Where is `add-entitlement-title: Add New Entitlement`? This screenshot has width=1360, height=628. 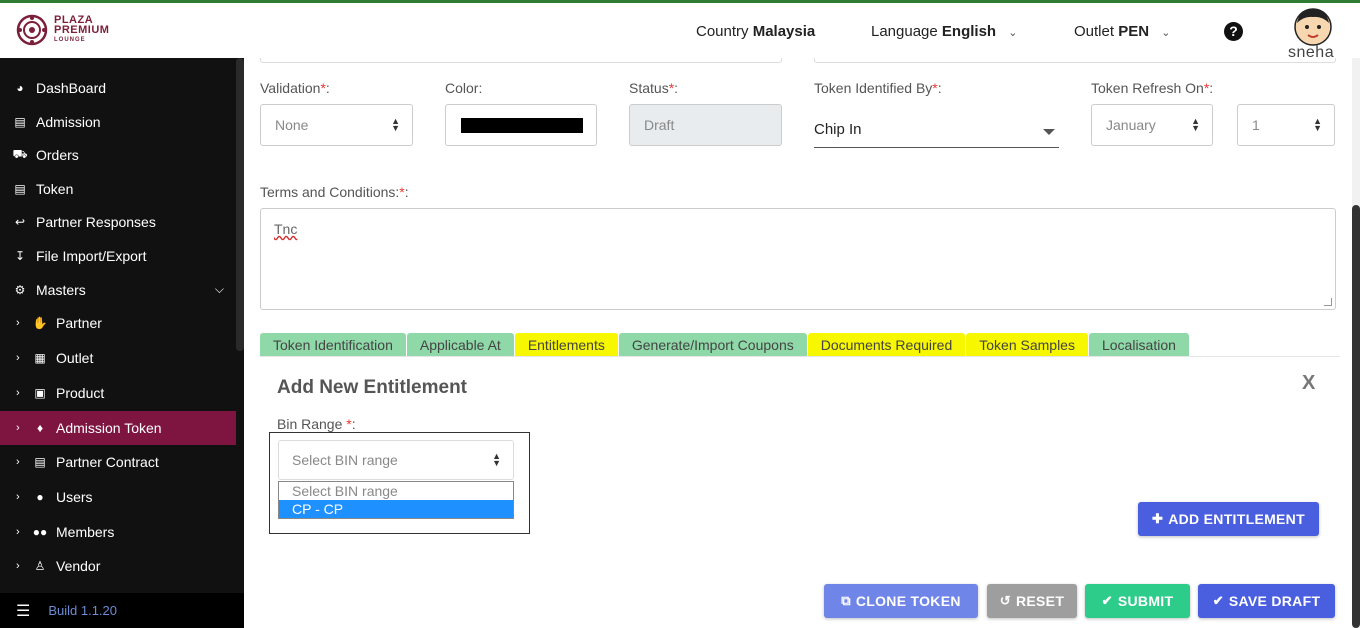 add-entitlement-title: Add New Entitlement is located at coordinates (372, 387).